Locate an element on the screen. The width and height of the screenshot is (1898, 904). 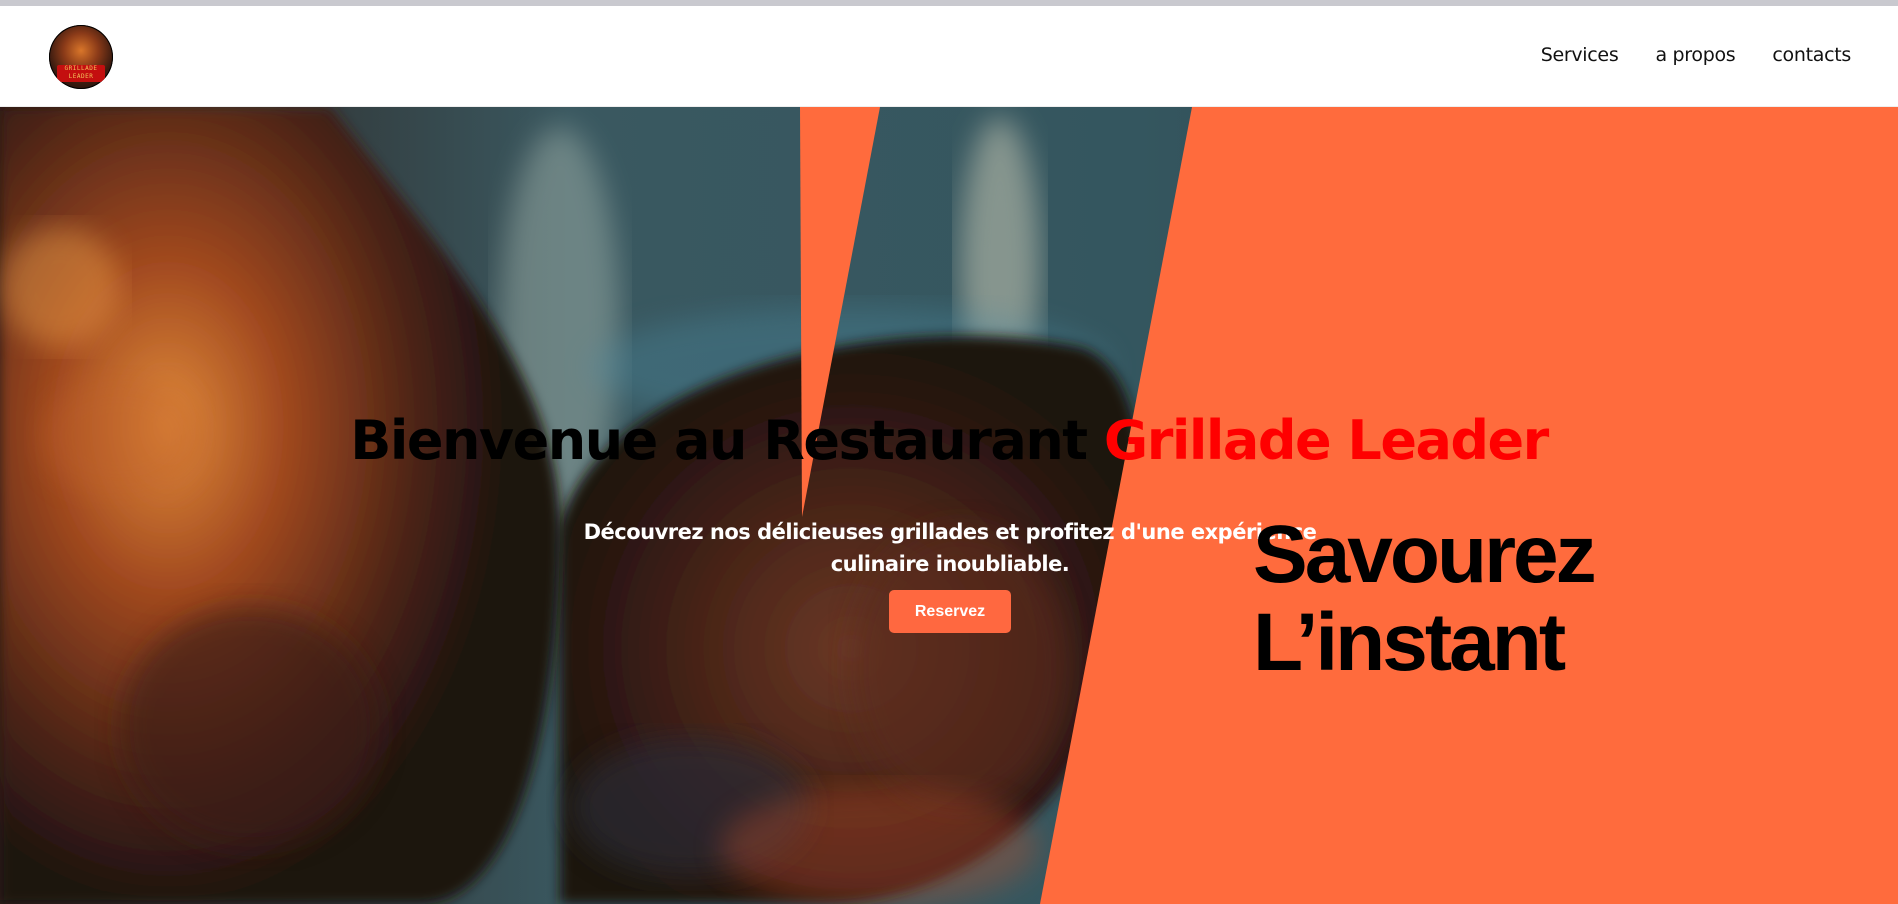
main-nav: Services a propos contacts is located at coordinates (1696, 55).